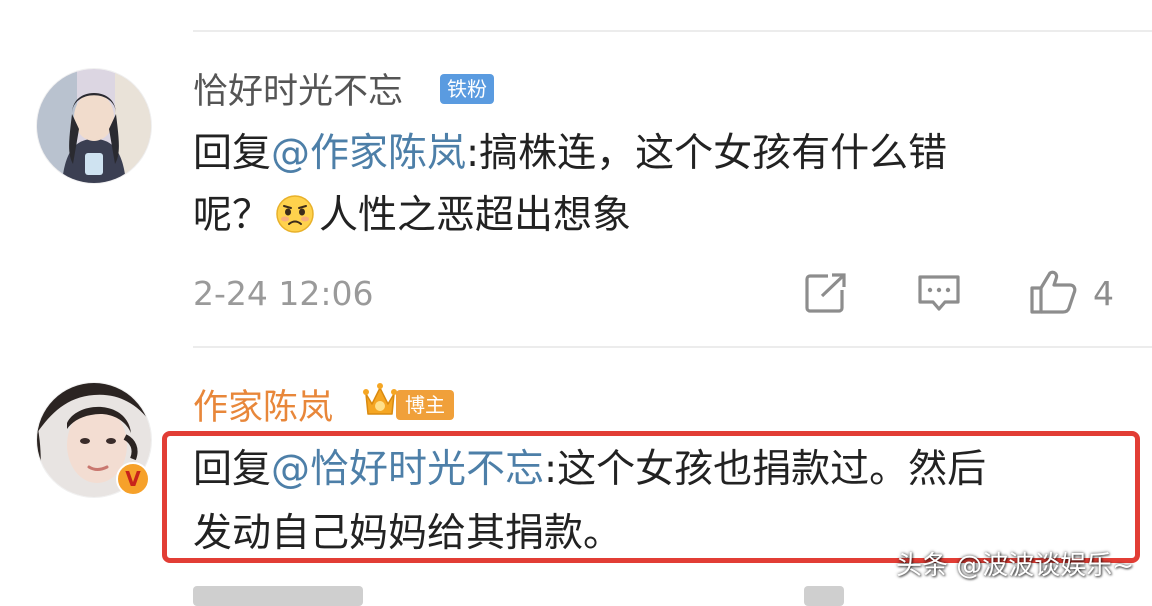 This screenshot has height=606, width=1152. Describe the element at coordinates (232, 153) in the screenshot. I see `reply-prefix: 回复` at that location.